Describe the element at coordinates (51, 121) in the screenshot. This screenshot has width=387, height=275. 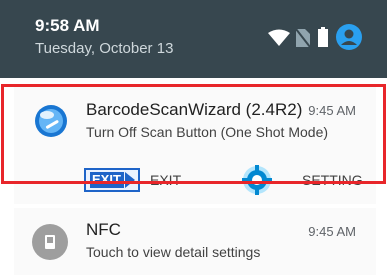
I see `barcode-app-icon` at that location.